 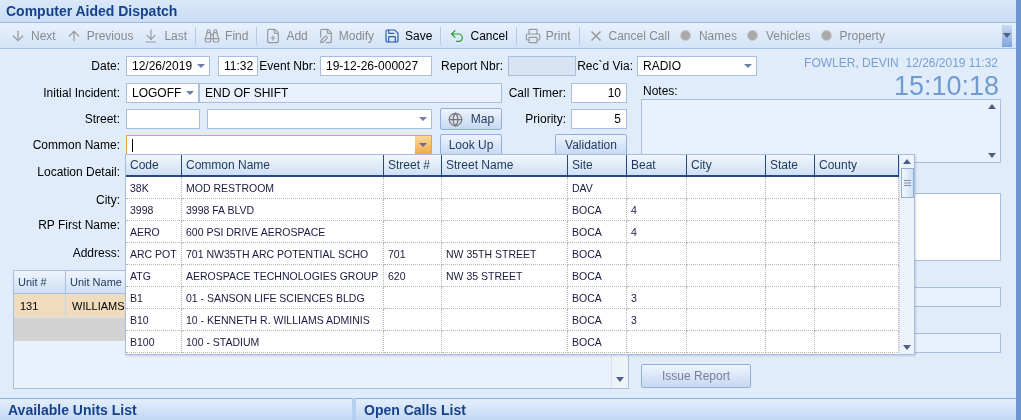 What do you see at coordinates (162, 93) in the screenshot?
I see `incident-dropdown: LOGOFF` at bounding box center [162, 93].